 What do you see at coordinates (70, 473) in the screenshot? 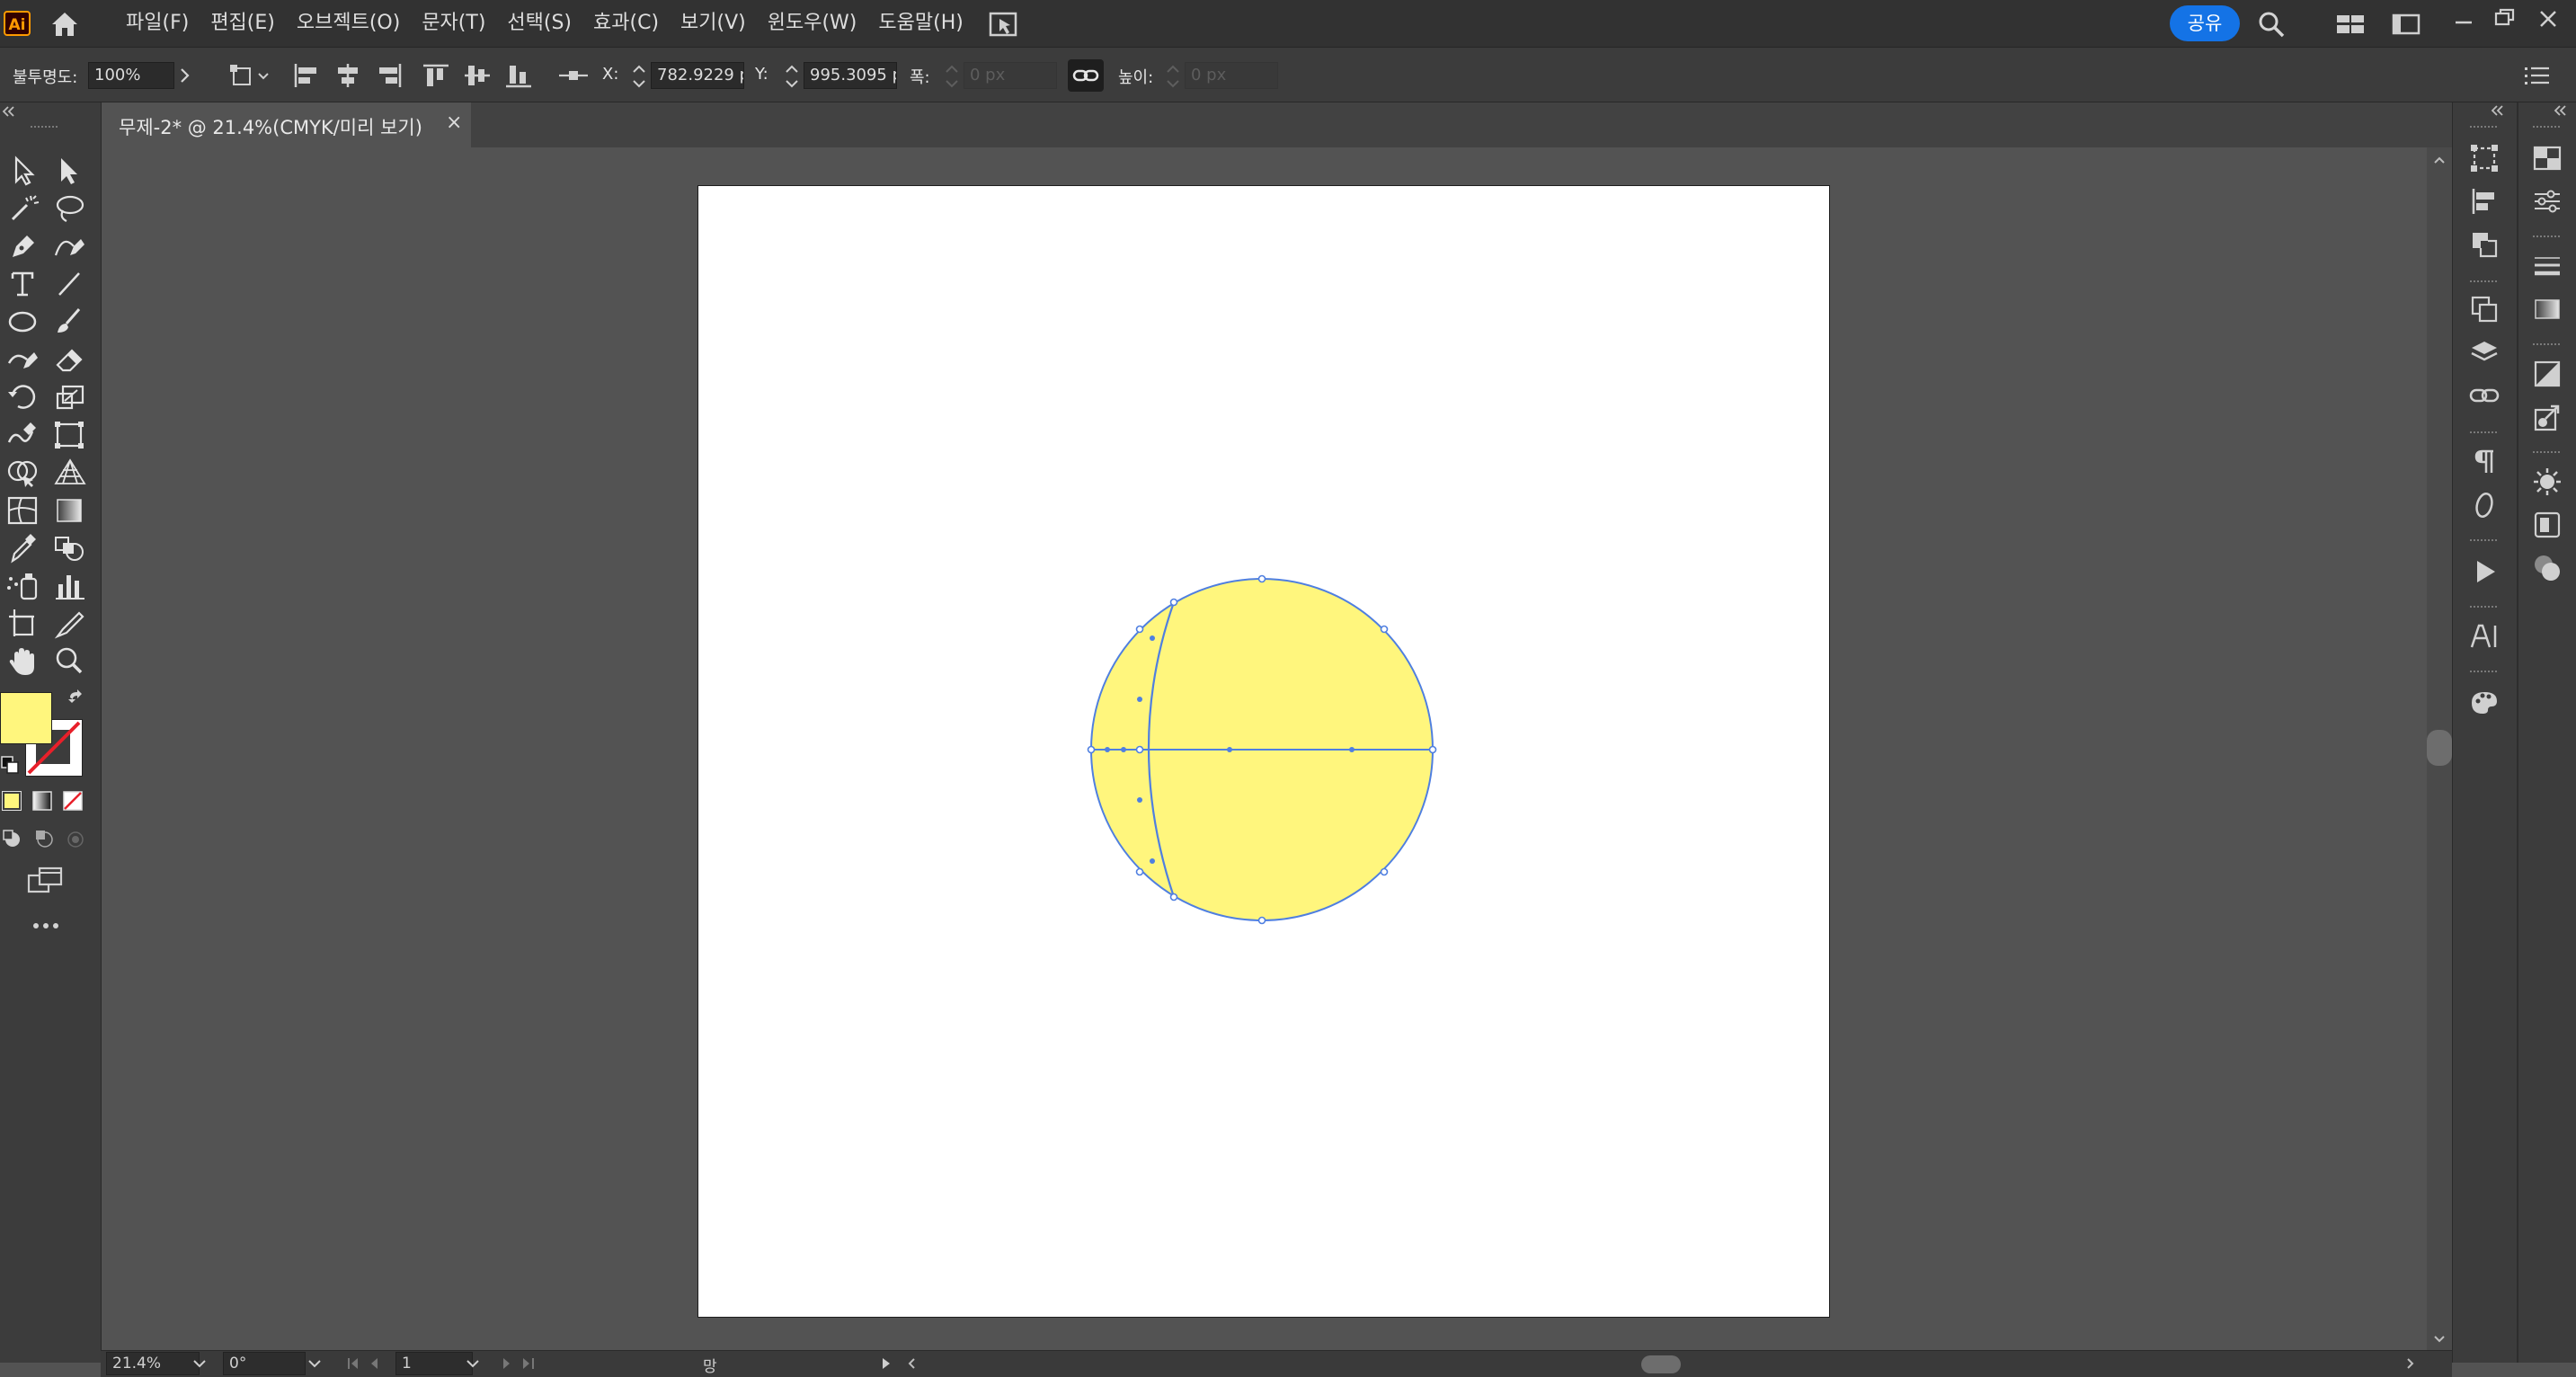
I see `perspective-grid-tool-icon` at bounding box center [70, 473].